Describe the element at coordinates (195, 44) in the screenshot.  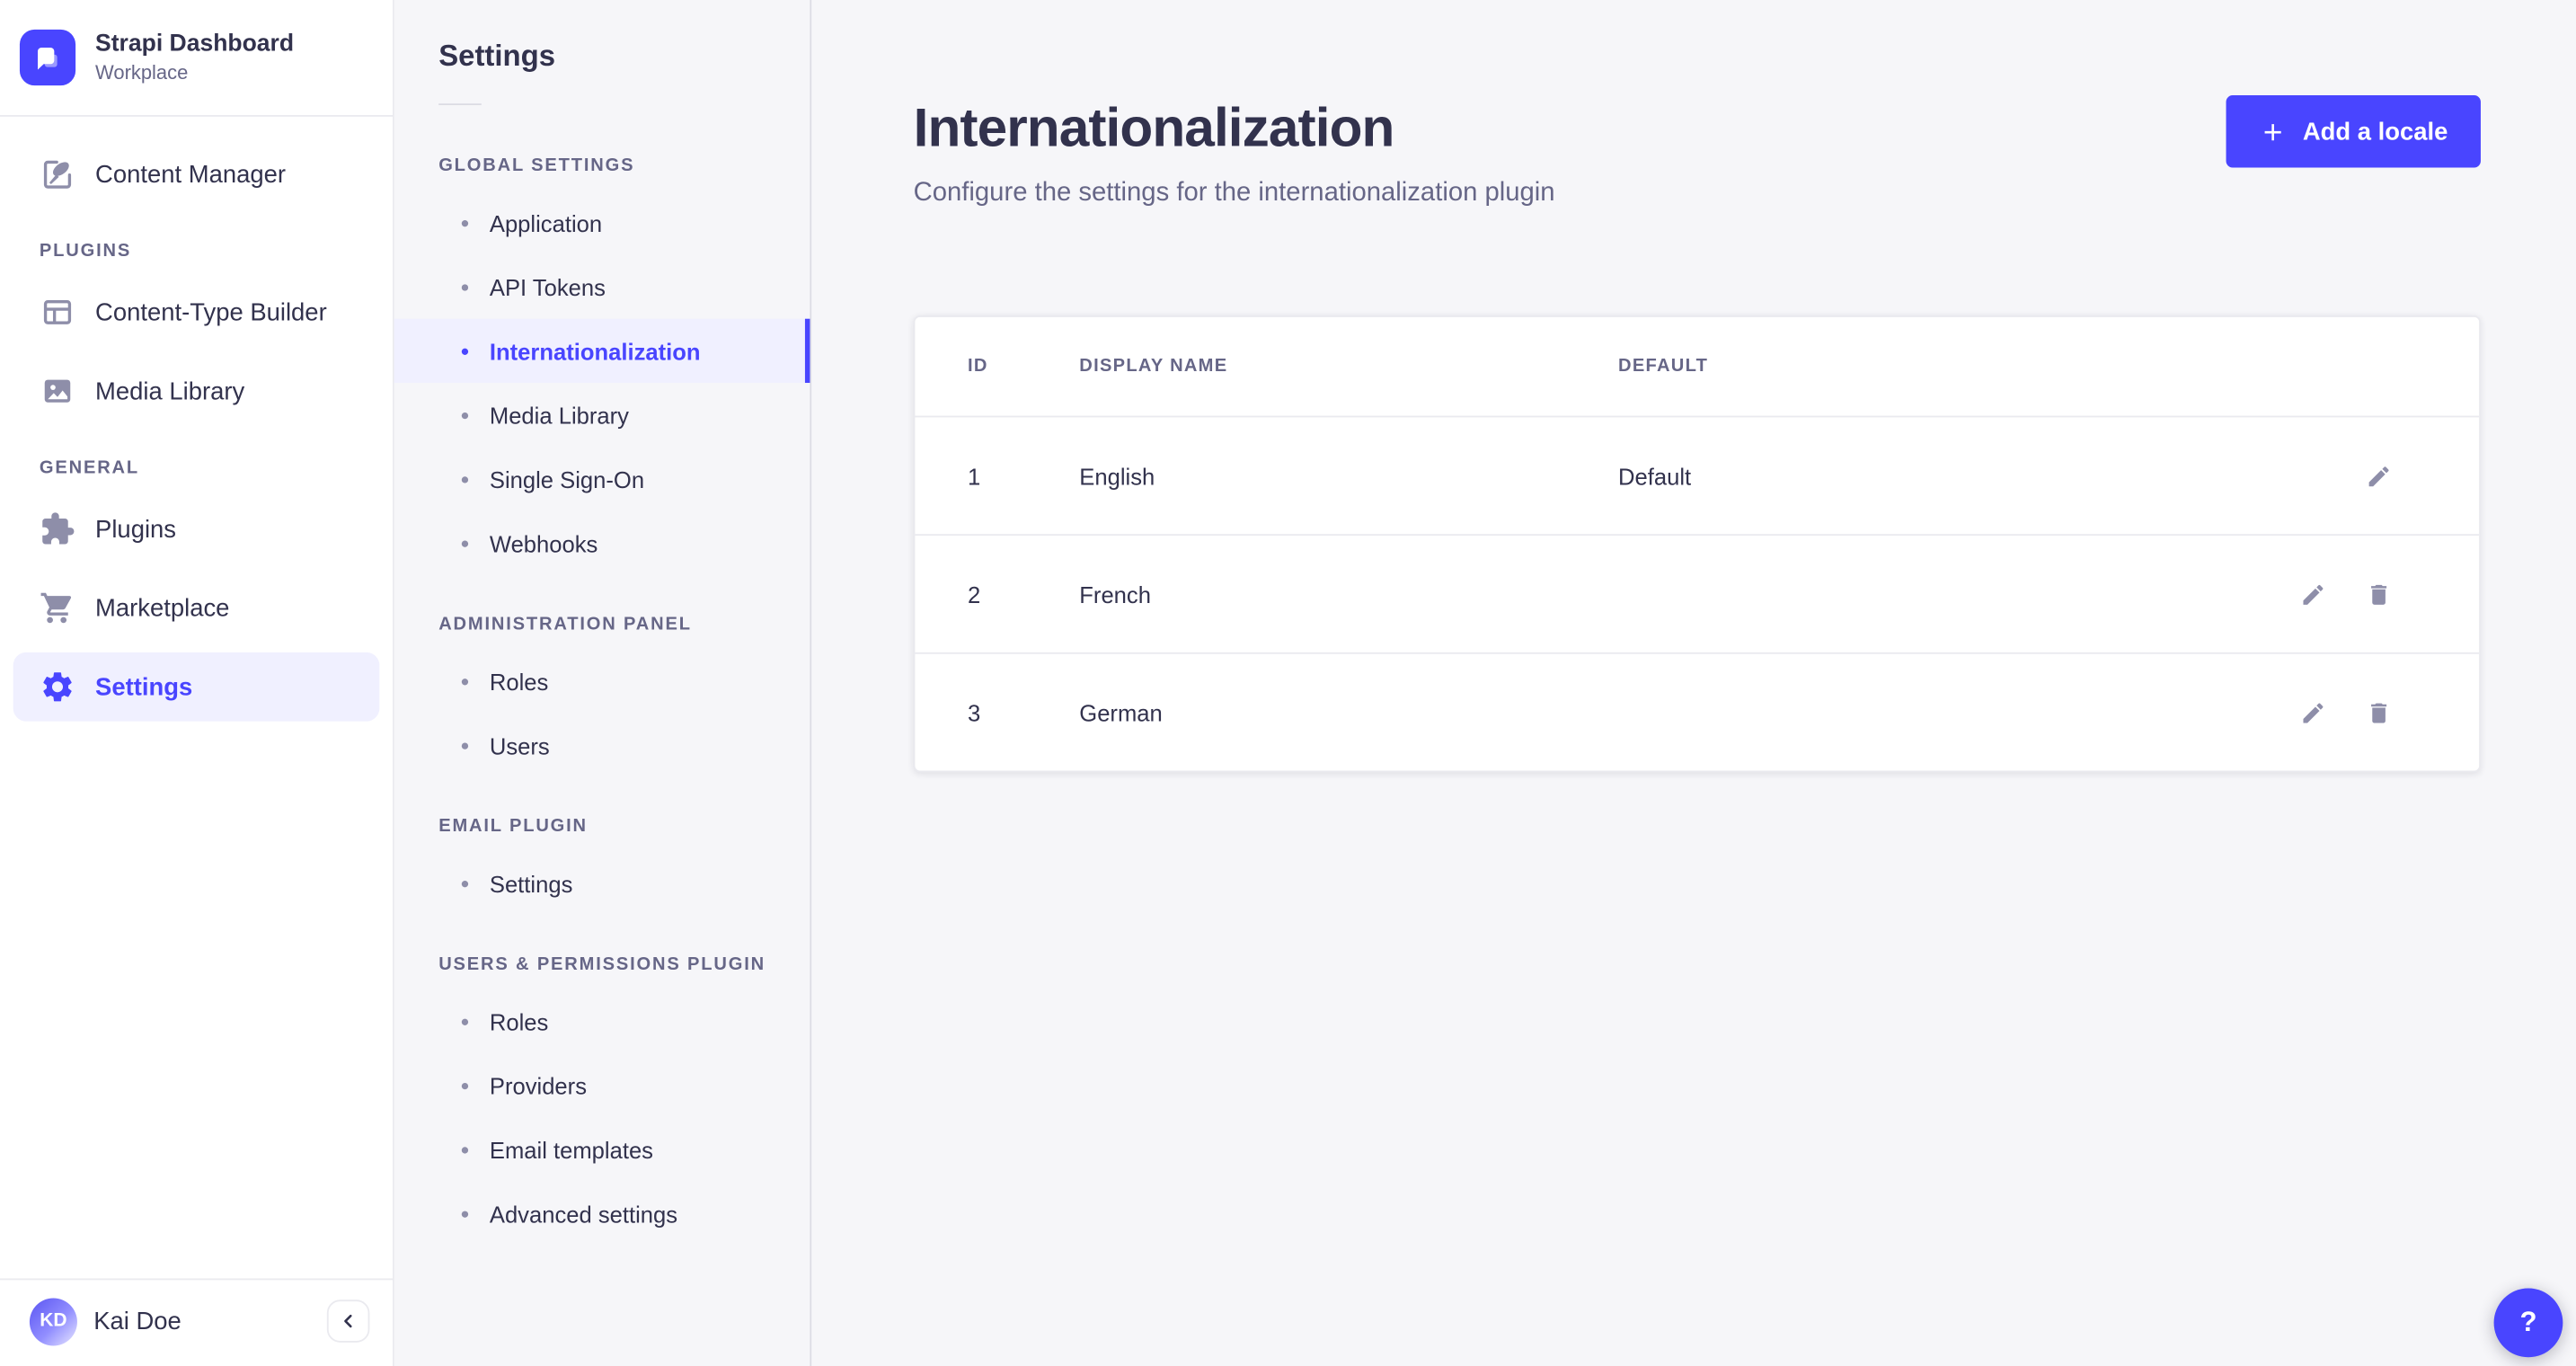
I see `workspace-title: Strapi Dashboard` at that location.